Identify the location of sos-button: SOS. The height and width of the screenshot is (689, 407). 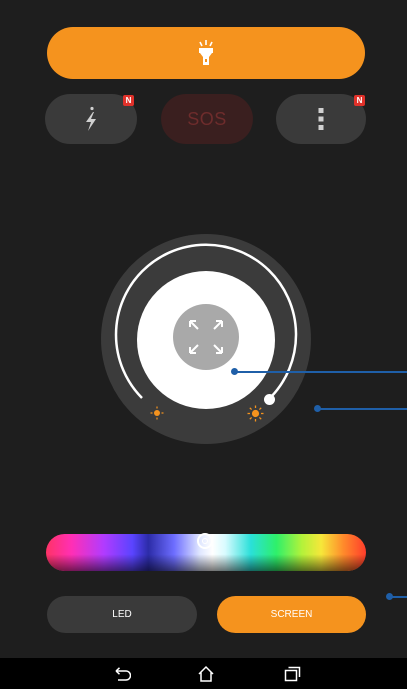
(207, 119).